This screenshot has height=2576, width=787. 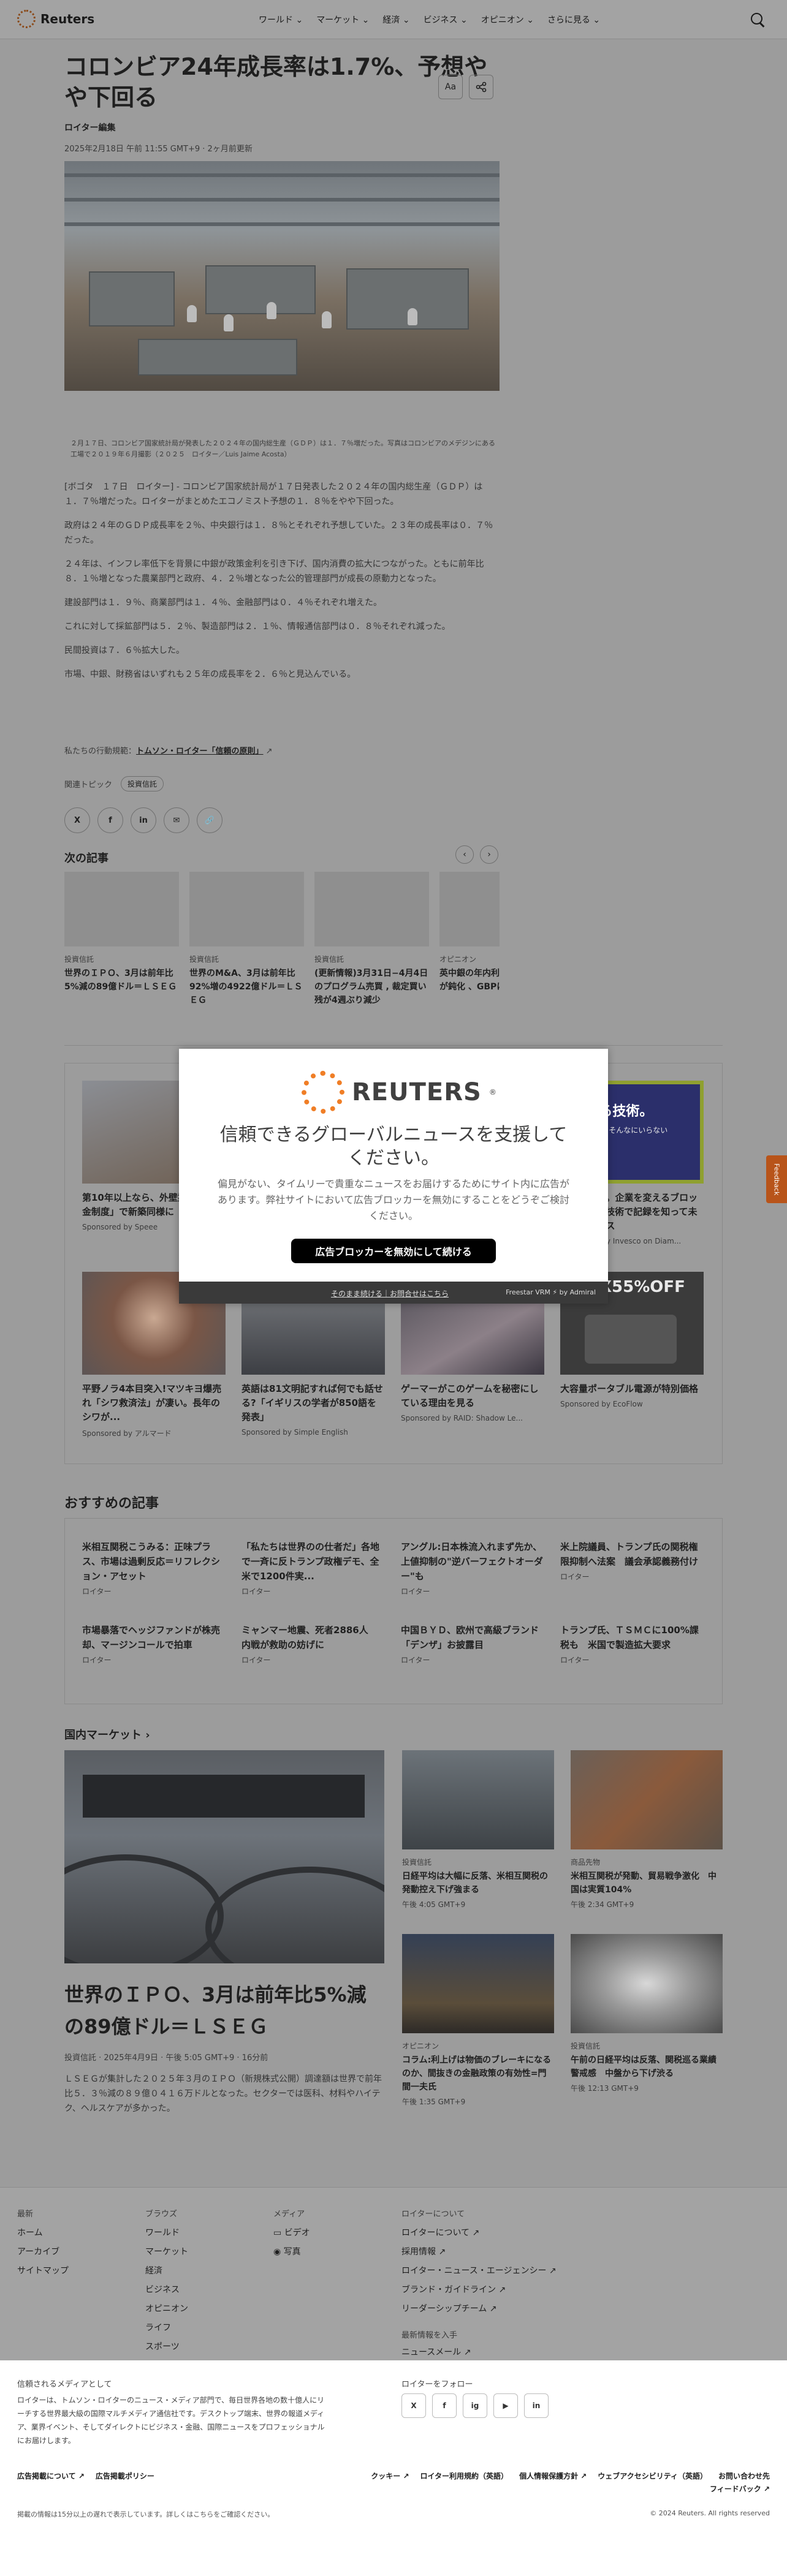 I want to click on footer-legal-link: ウェブアクセシビリティ（英語）, so click(x=652, y=2476).